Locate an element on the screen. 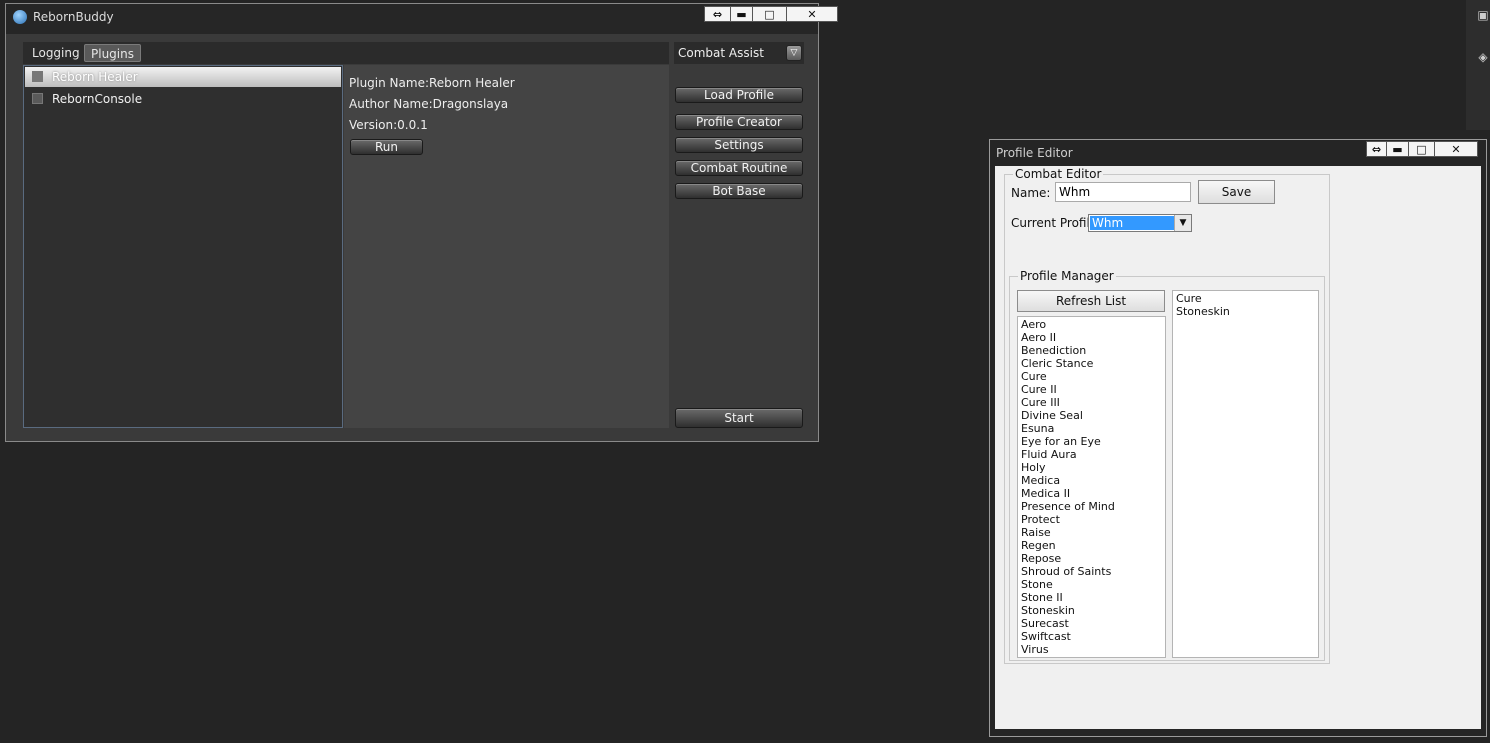  chevron-down-icon: ▼ is located at coordinates (1182, 223).